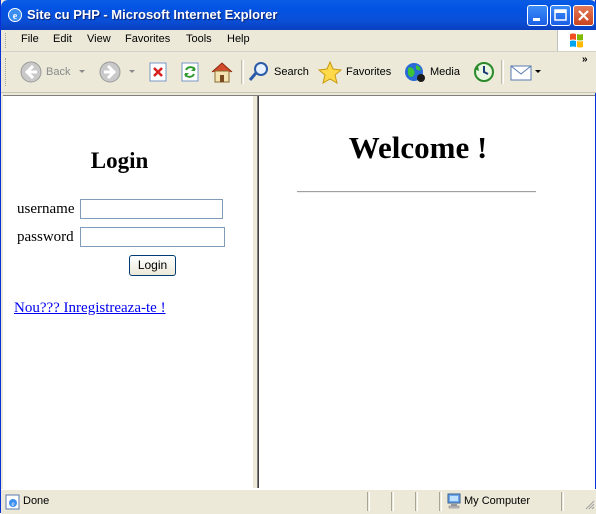  I want to click on minimize-icon, so click(536, 19).